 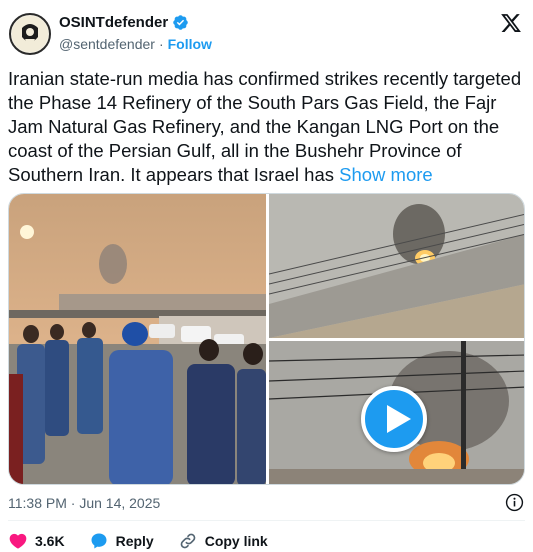 I want to click on like-button: 3.6K, so click(x=36, y=541).